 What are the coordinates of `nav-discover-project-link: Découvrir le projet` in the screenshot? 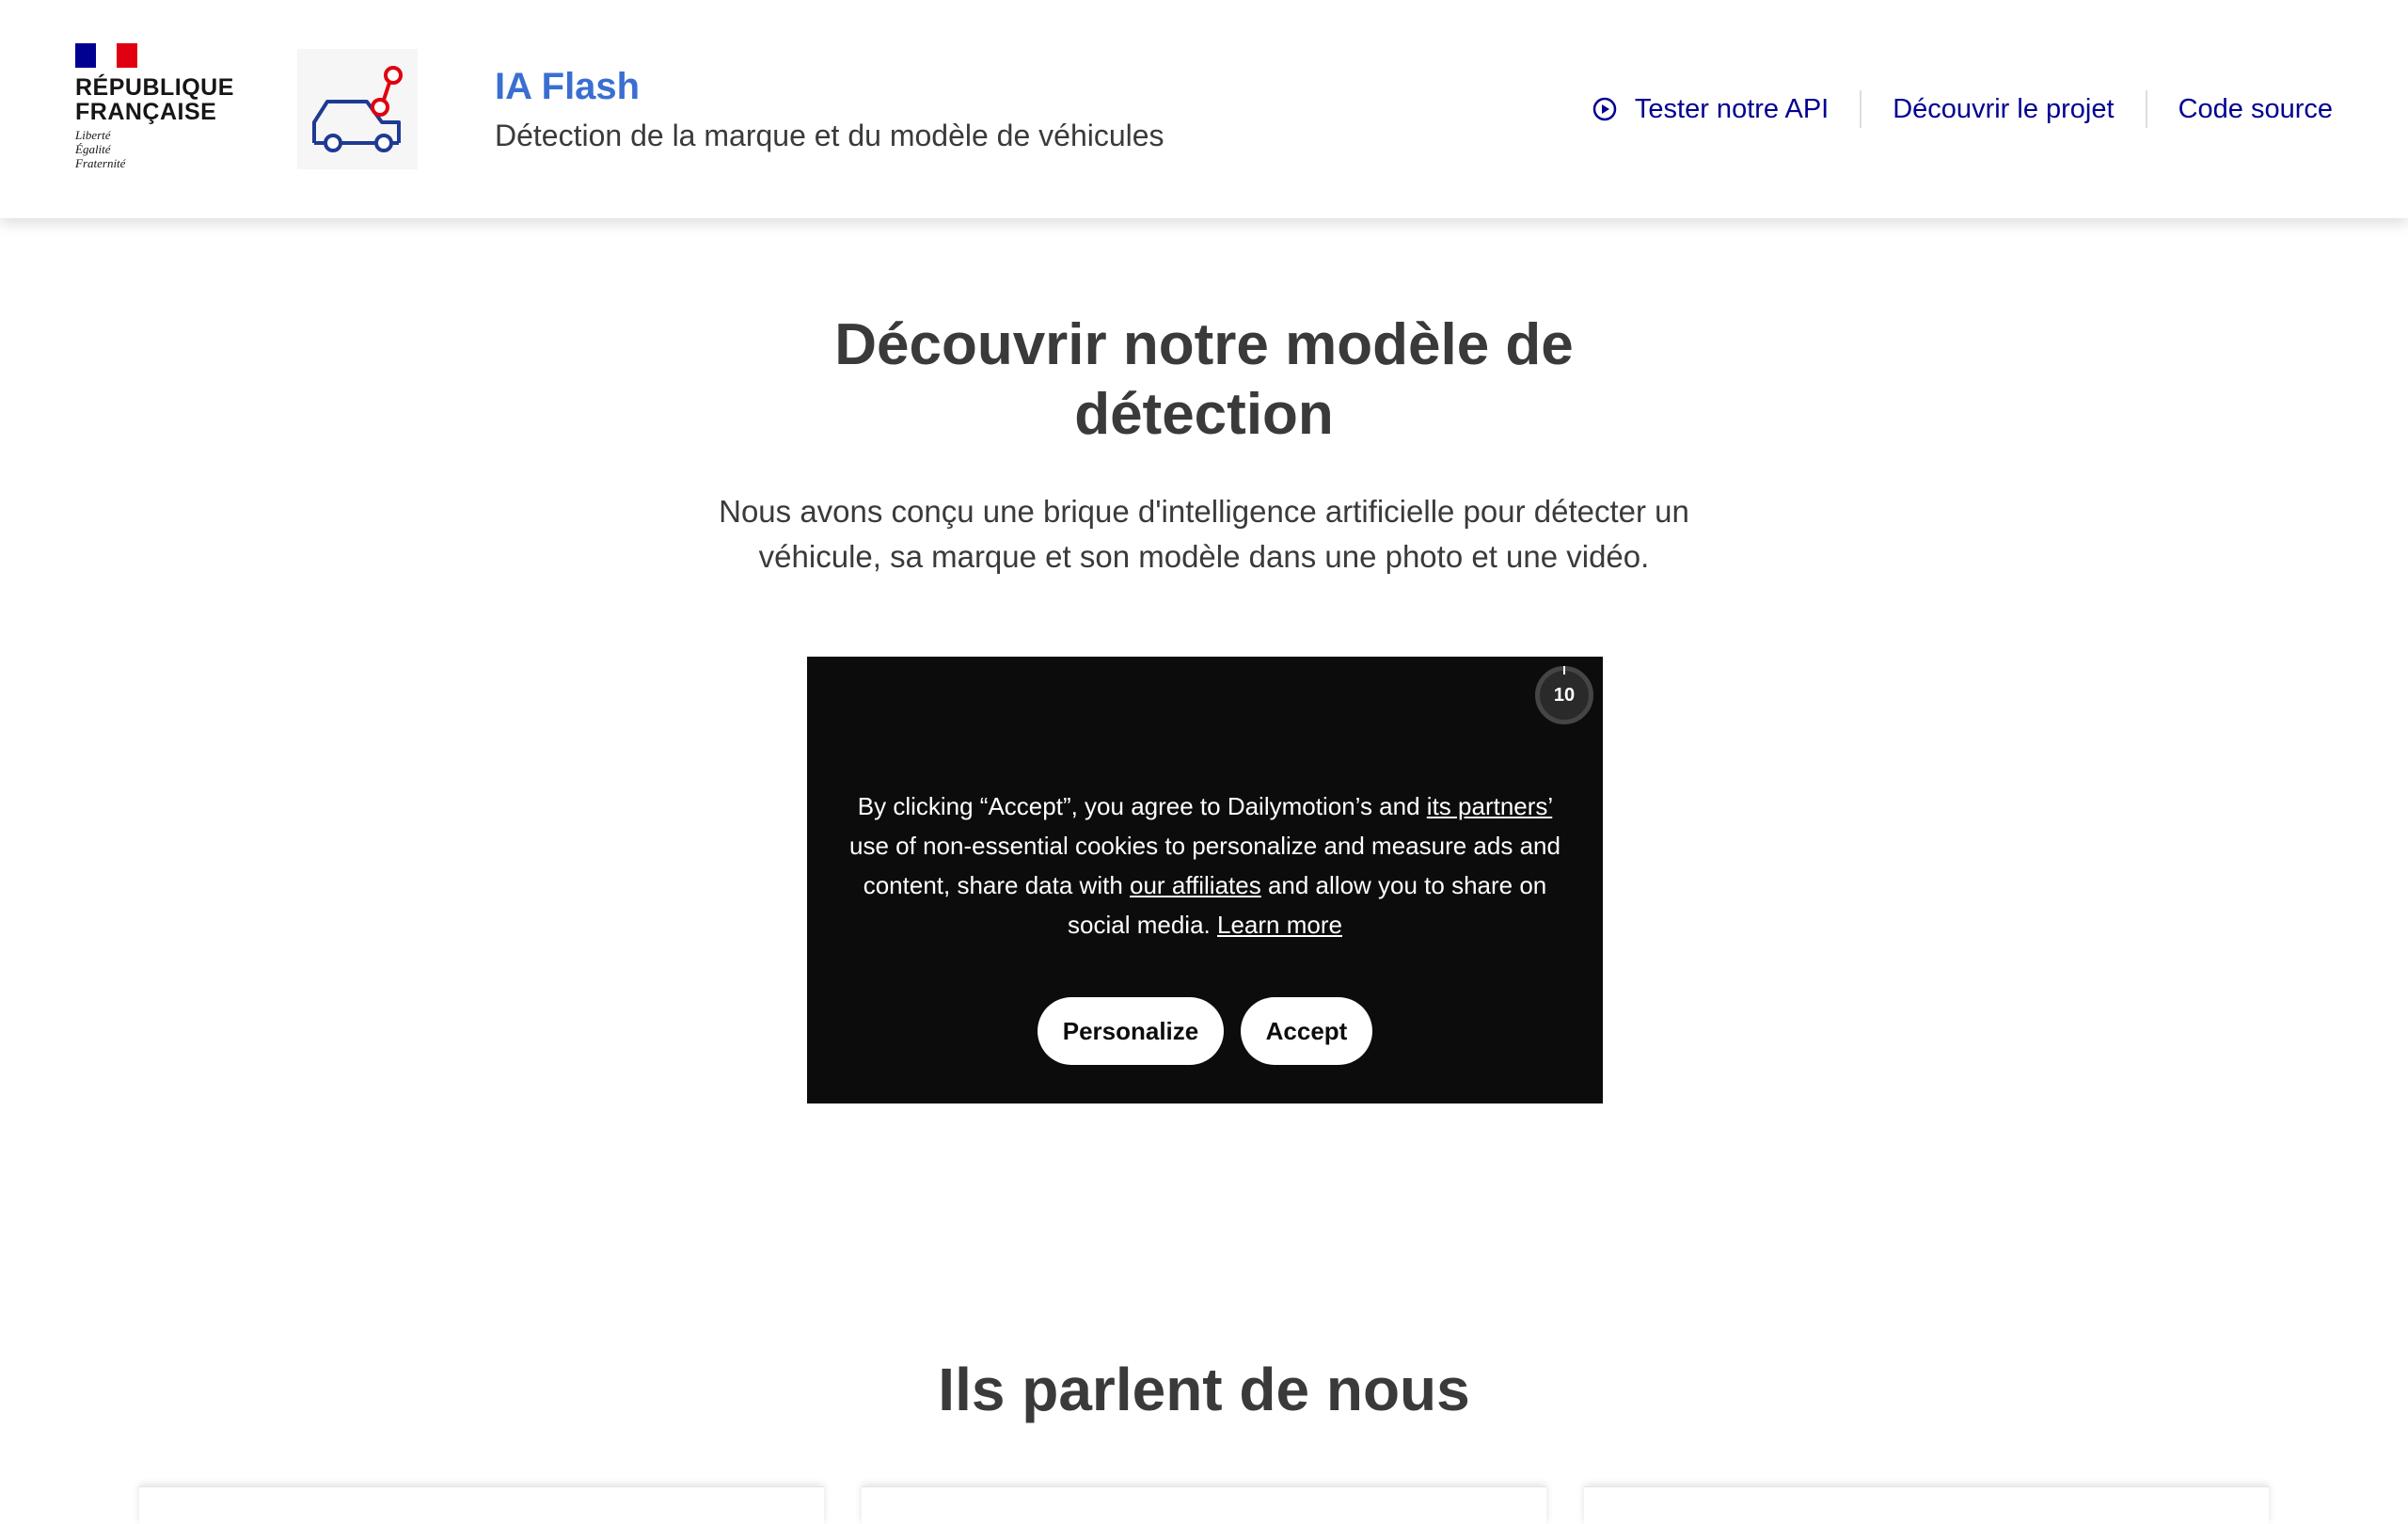 It's located at (2003, 109).